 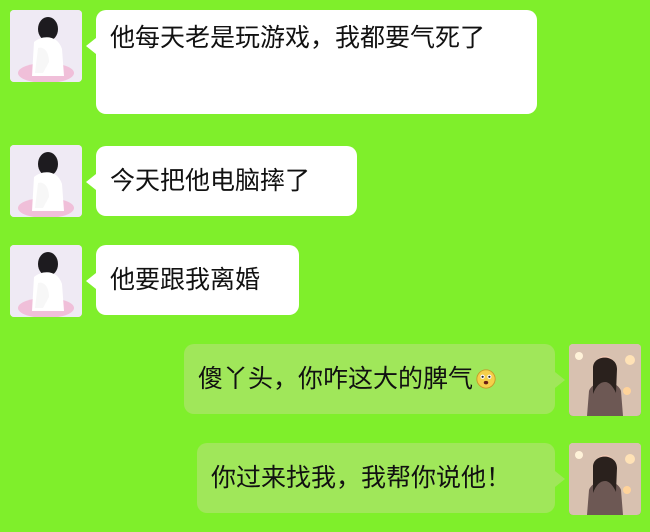 What do you see at coordinates (486, 379) in the screenshot?
I see `astonished-face-icon` at bounding box center [486, 379].